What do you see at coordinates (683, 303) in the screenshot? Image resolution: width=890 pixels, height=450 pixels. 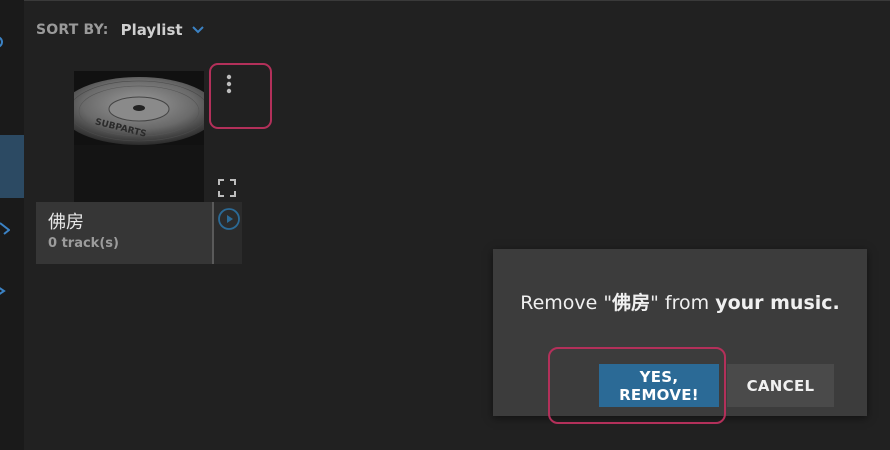 I see `message-mid: " from` at bounding box center [683, 303].